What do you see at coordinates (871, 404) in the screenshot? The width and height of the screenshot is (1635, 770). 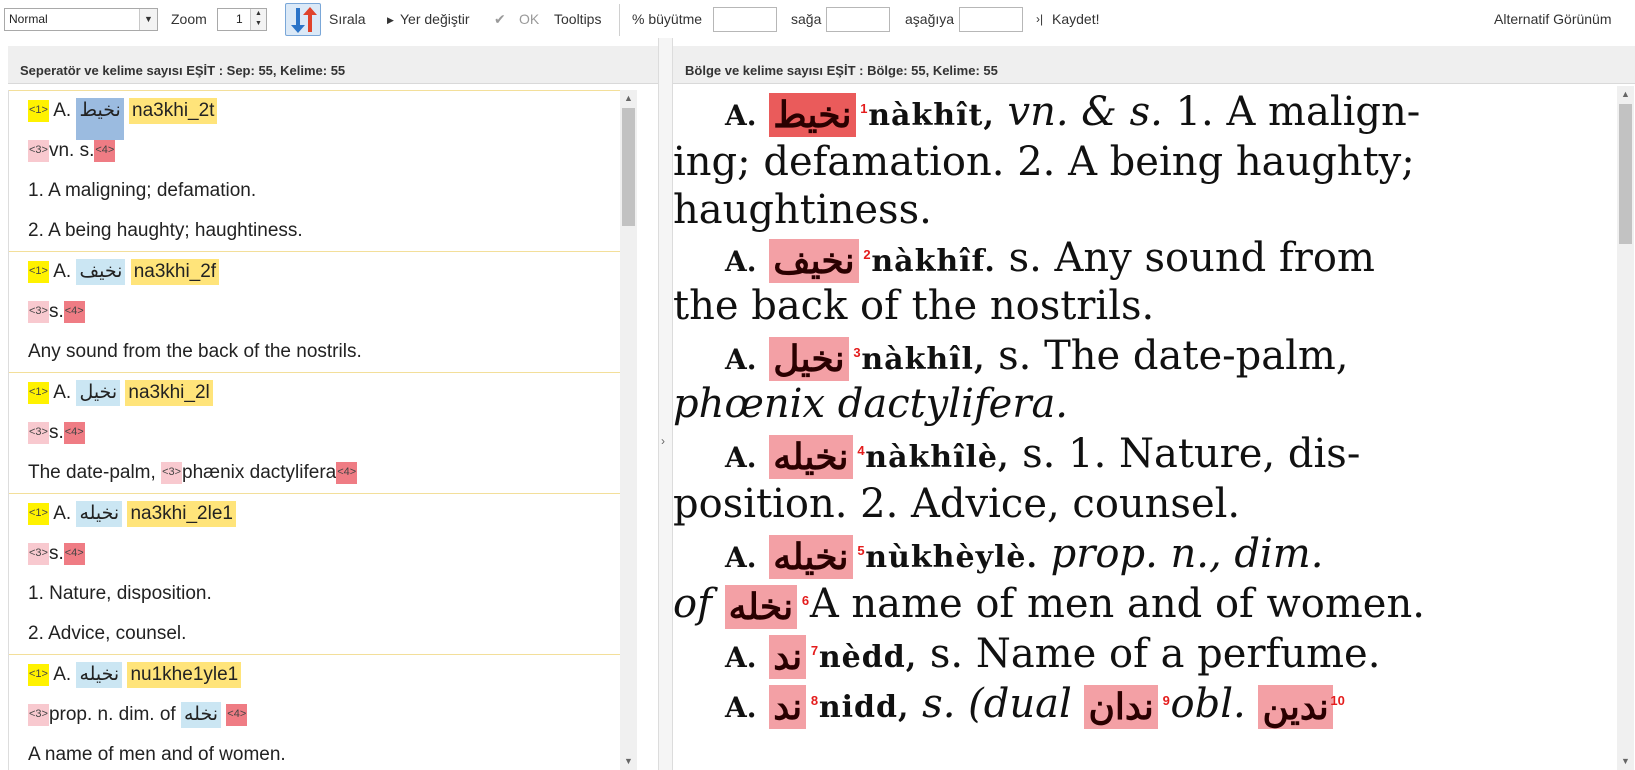 I see `scan-line: phœnix dactylifera.` at bounding box center [871, 404].